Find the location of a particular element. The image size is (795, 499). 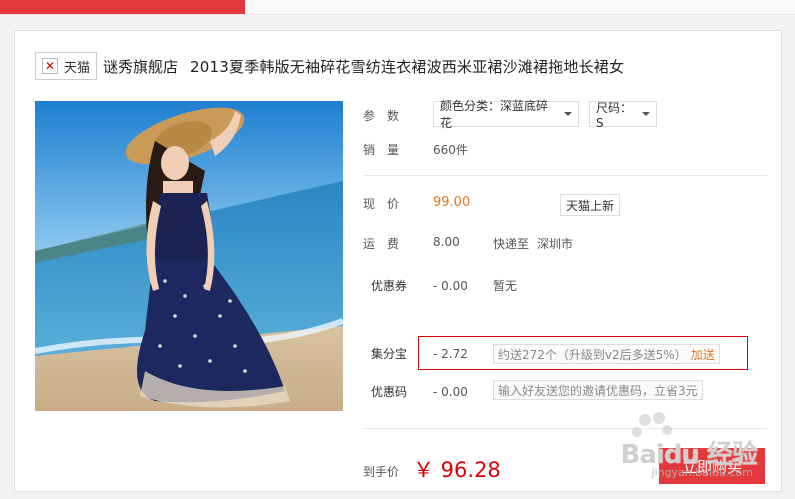

promo-code-input: 输入好友送您的邀请优惠码，立省3元 is located at coordinates (598, 390).